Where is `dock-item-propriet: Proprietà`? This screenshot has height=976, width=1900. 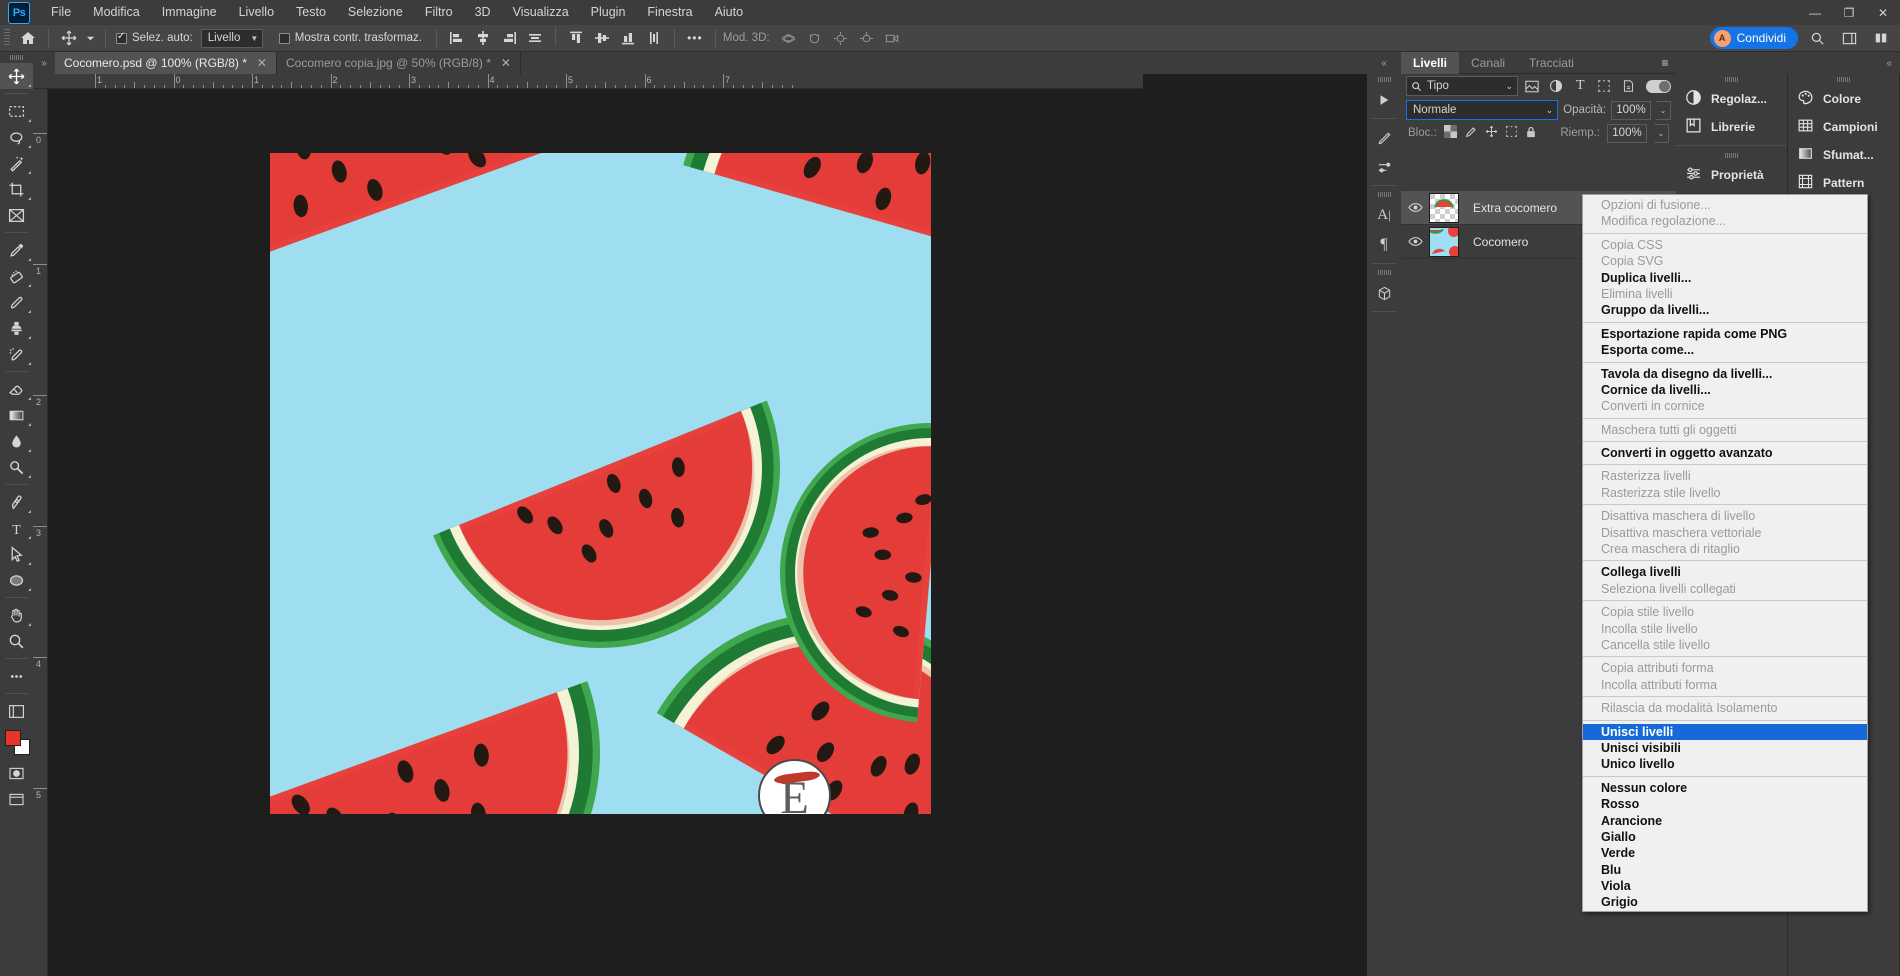 dock-item-propriet: Proprietà is located at coordinates (1731, 175).